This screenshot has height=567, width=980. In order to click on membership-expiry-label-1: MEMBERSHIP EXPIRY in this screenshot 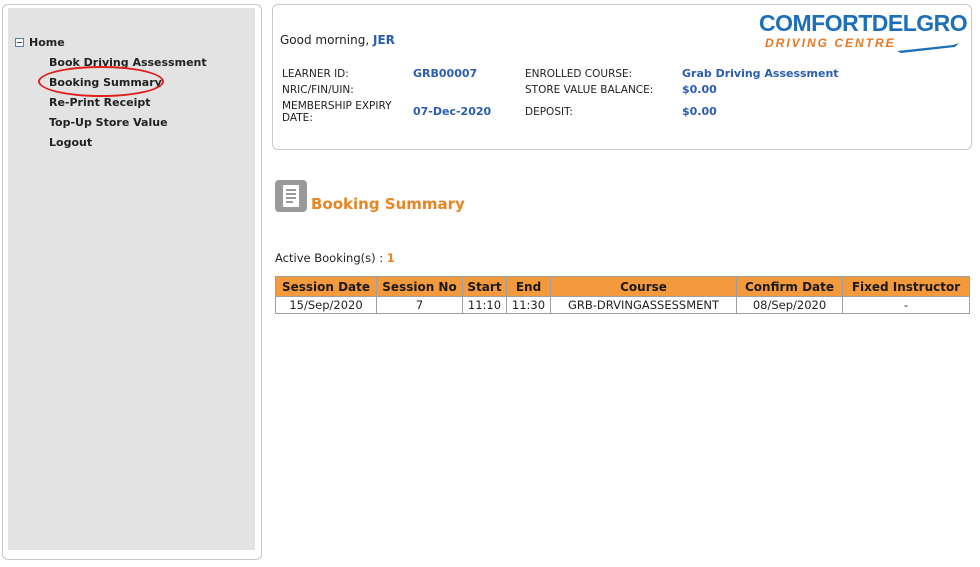, I will do `click(337, 106)`.